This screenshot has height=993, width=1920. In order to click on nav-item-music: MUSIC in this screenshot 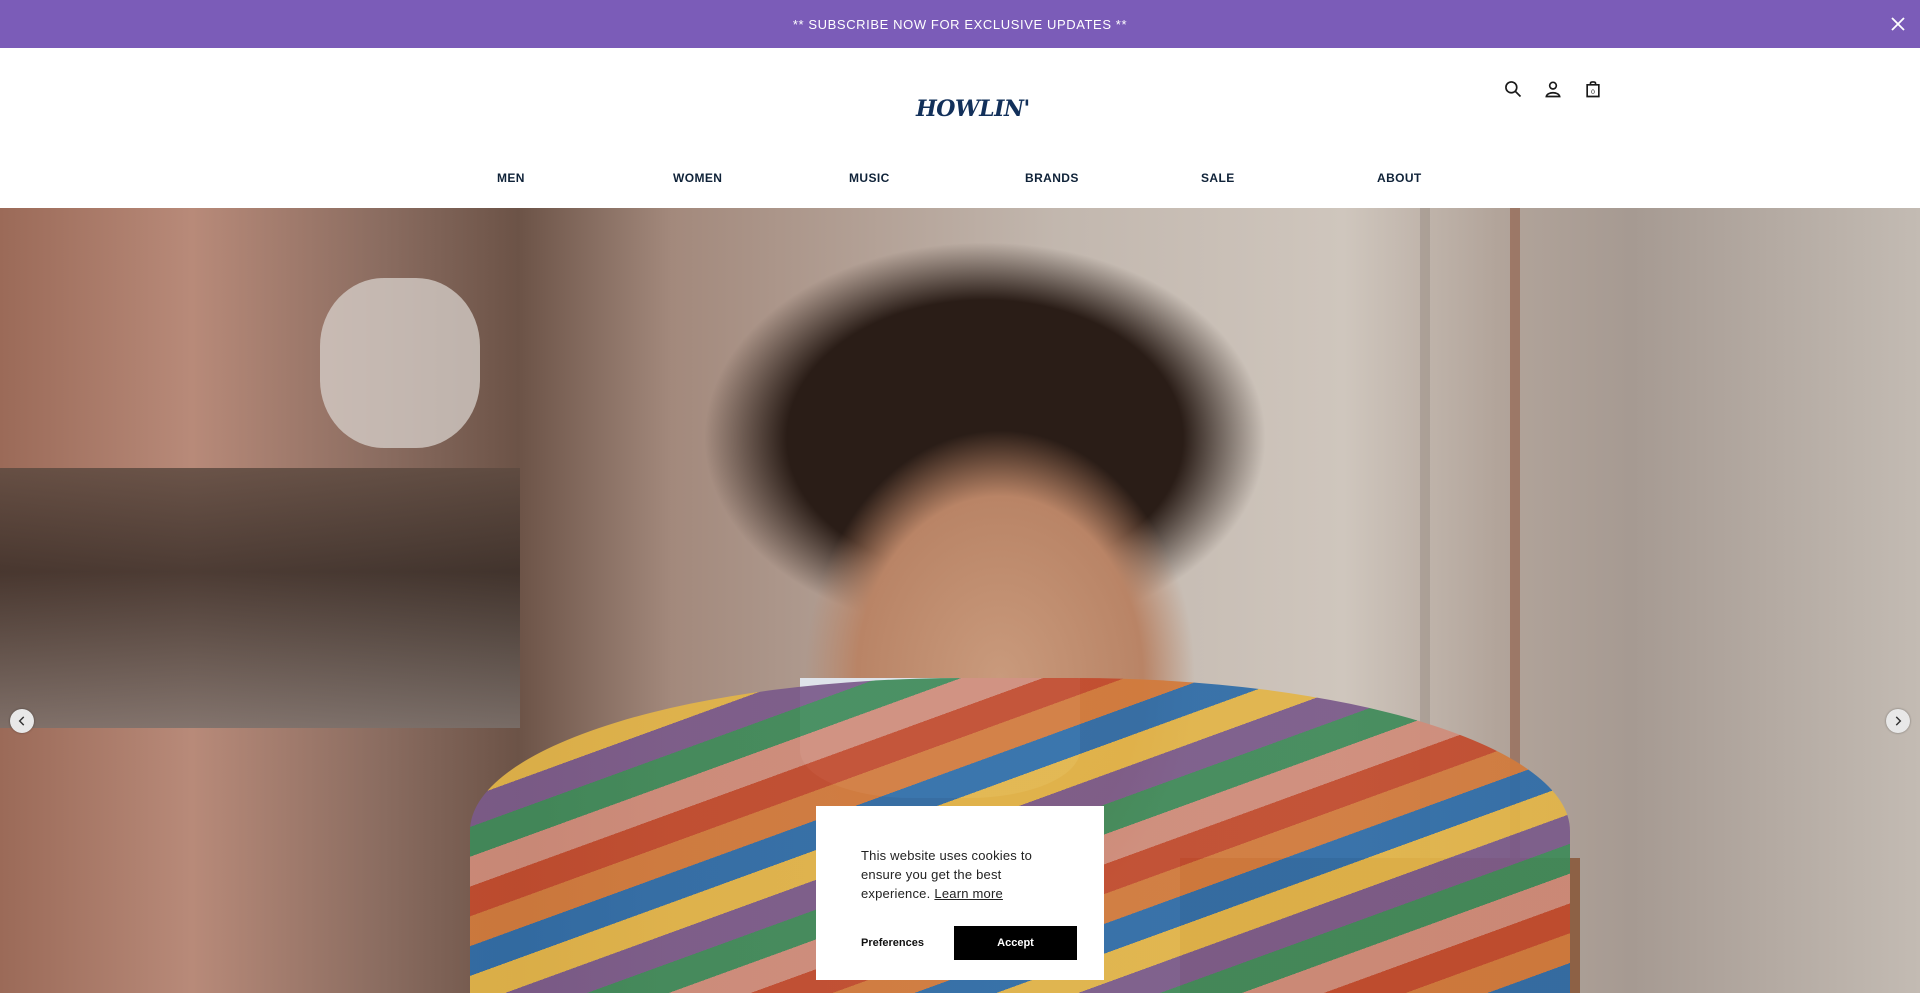, I will do `click(869, 178)`.